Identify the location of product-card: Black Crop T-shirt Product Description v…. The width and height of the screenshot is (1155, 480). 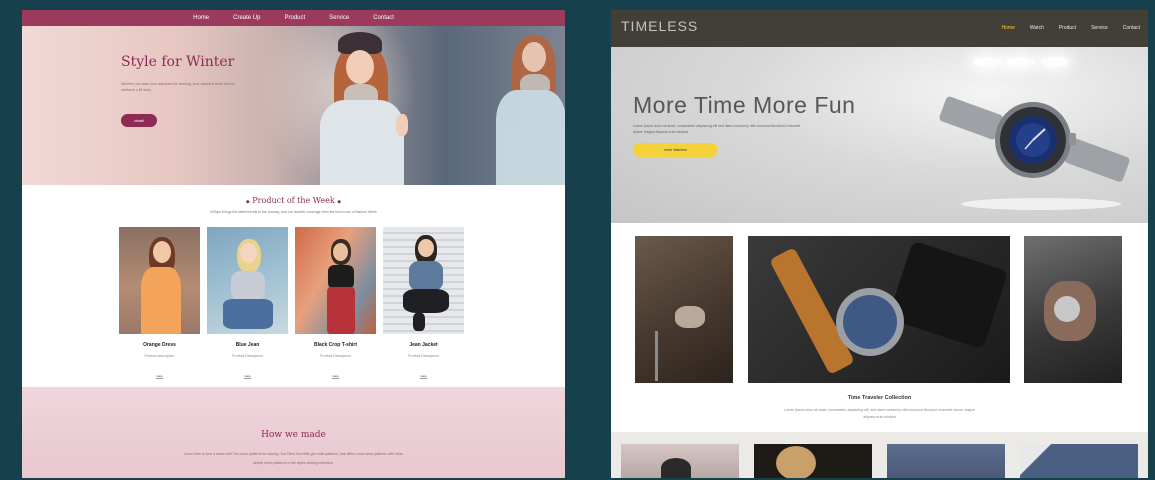
(335, 303).